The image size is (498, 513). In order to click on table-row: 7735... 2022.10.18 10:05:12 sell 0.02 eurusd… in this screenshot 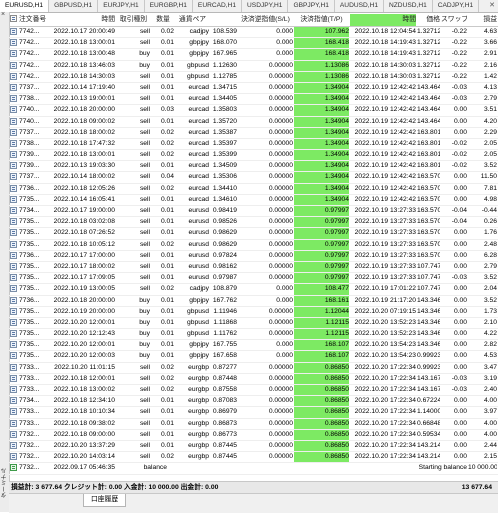, I will do `click(253, 245)`.